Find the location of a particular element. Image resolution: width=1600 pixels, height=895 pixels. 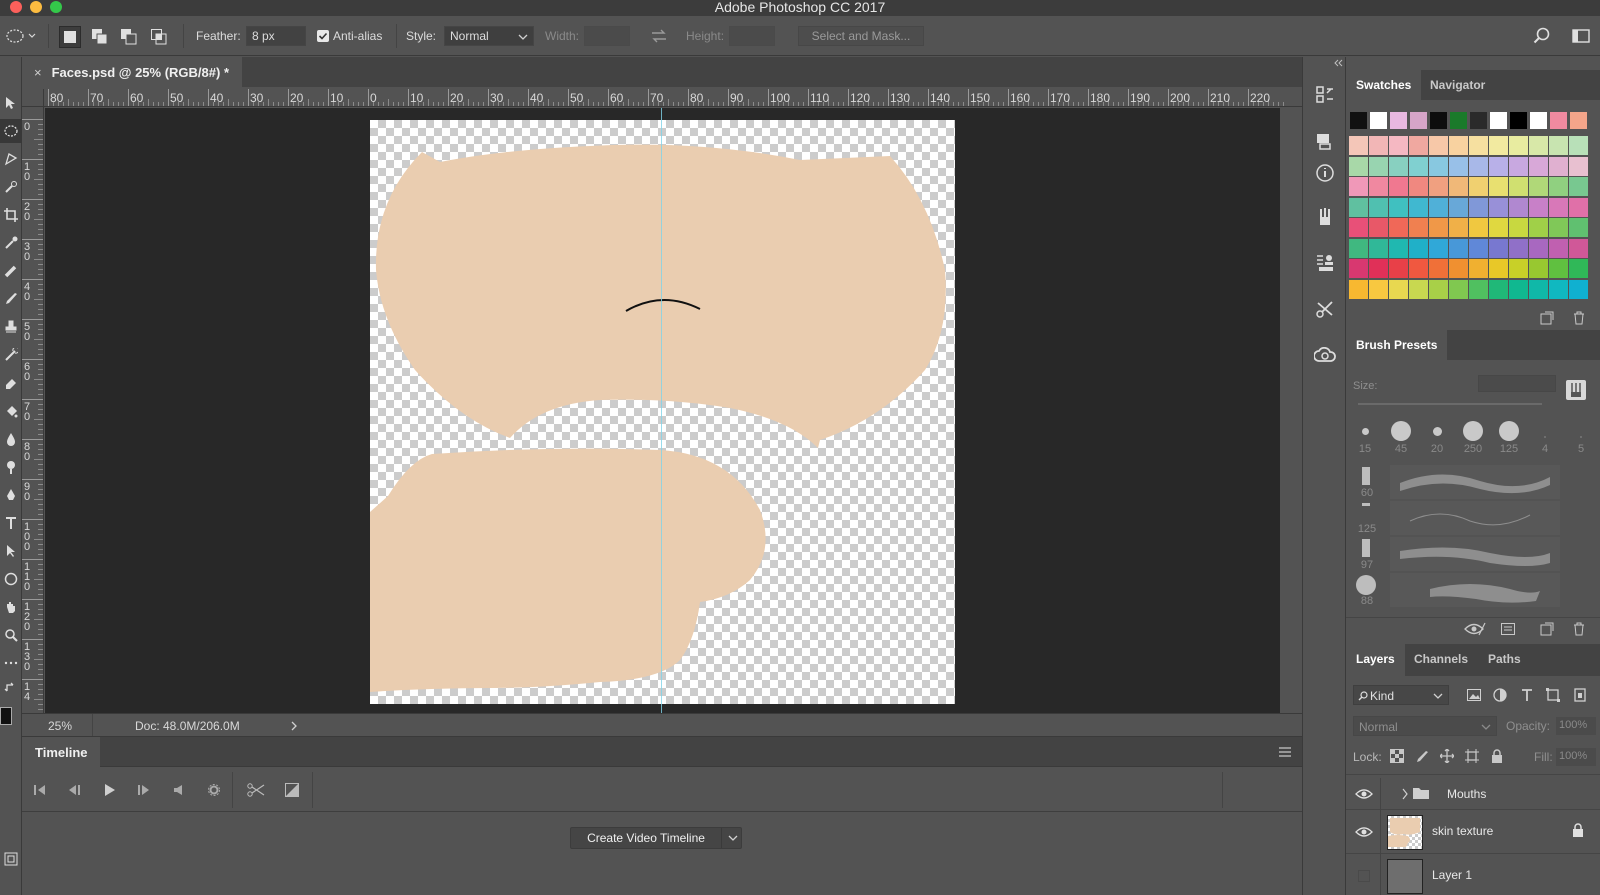

eraser-tool is located at coordinates (11, 383).